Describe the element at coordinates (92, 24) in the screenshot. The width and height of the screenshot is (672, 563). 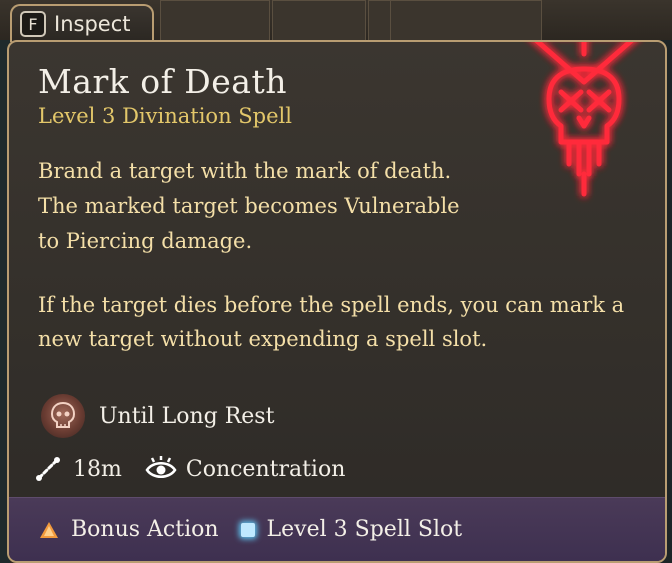
I see `inspect-label: Inspect` at that location.